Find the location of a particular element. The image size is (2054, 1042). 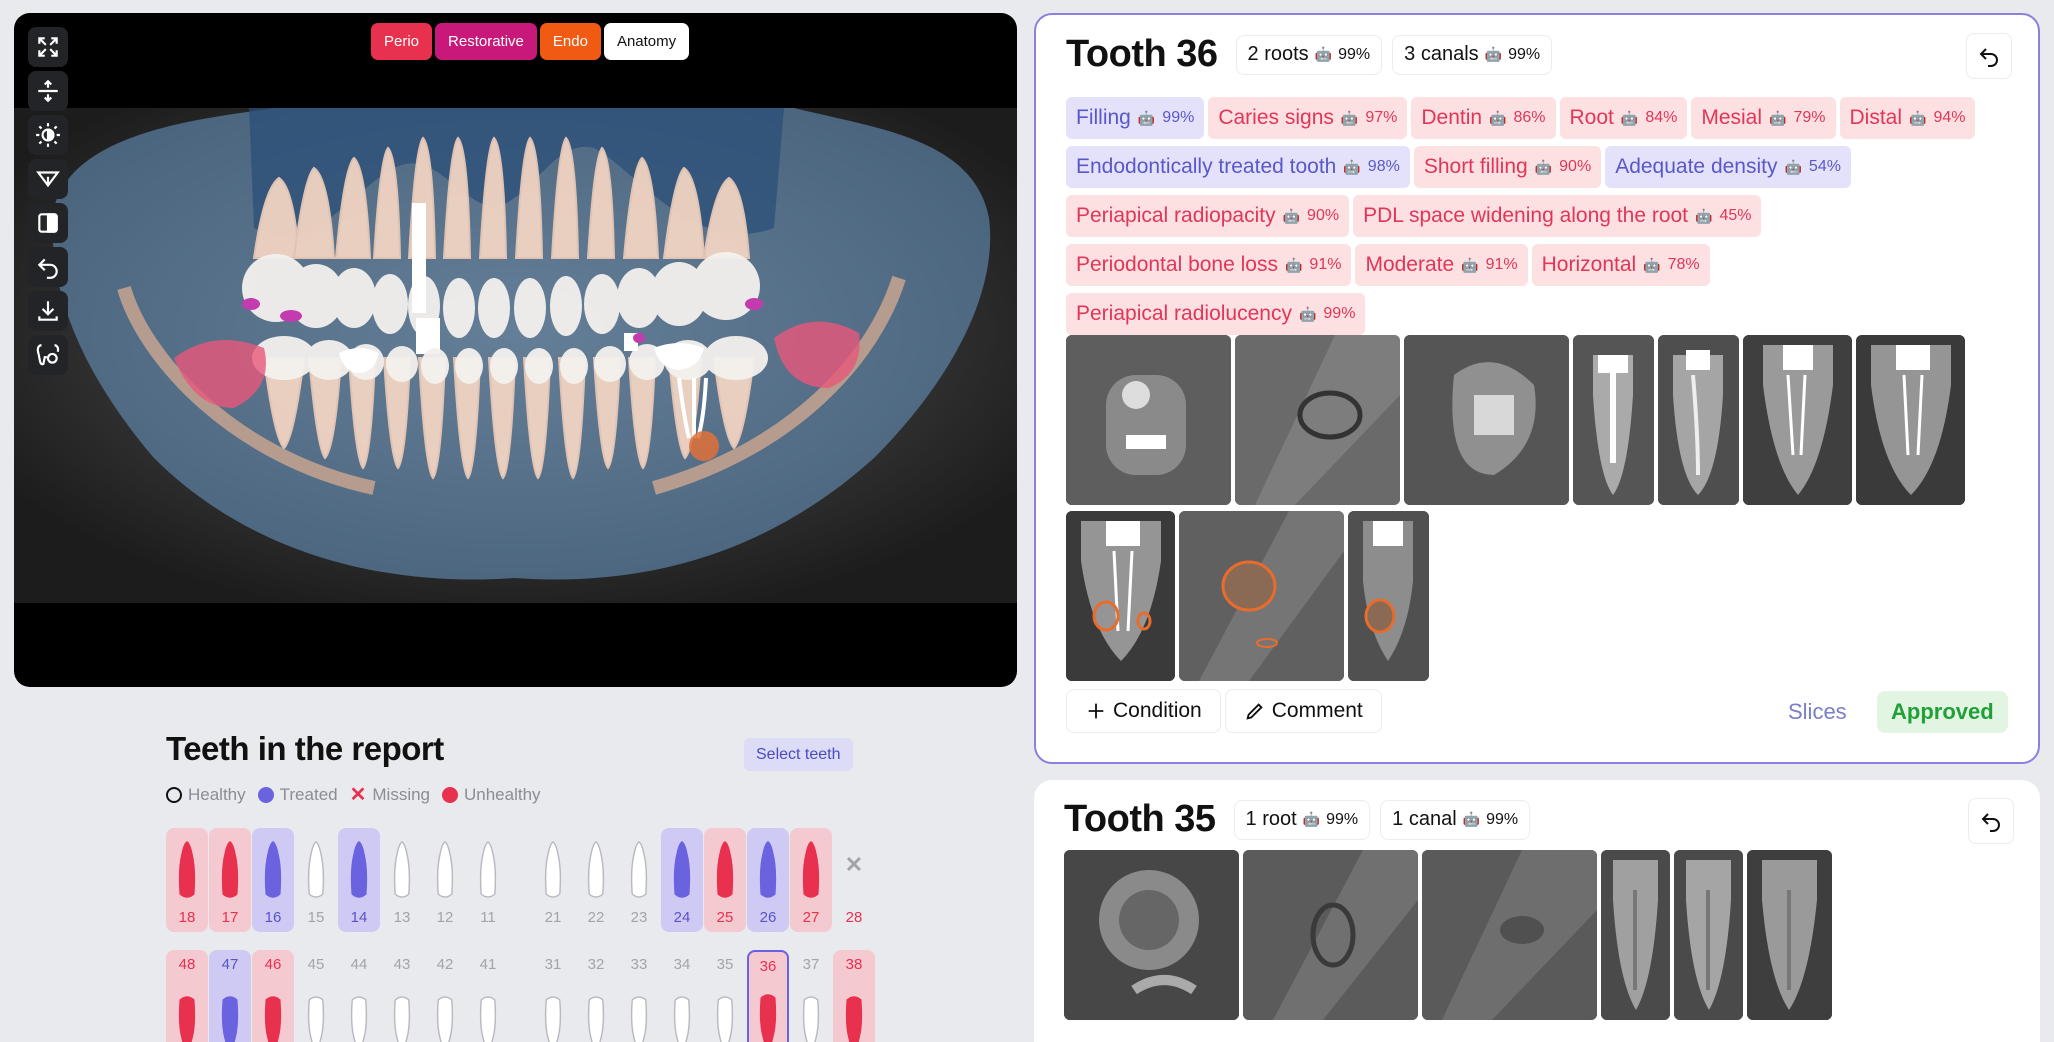

comment-button: Comment is located at coordinates (1303, 711).